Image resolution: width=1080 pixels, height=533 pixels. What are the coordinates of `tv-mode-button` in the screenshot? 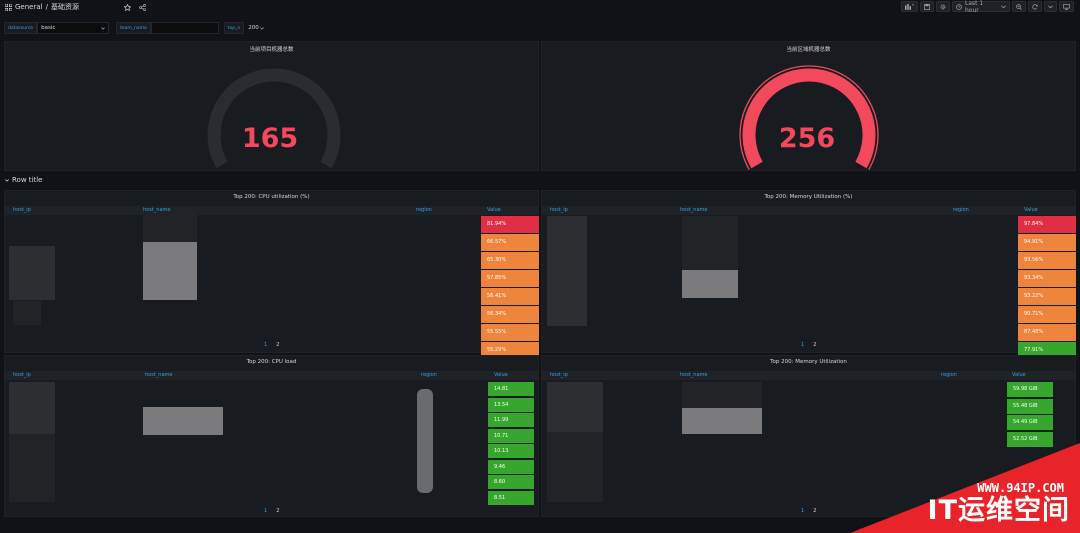 It's located at (1066, 6).